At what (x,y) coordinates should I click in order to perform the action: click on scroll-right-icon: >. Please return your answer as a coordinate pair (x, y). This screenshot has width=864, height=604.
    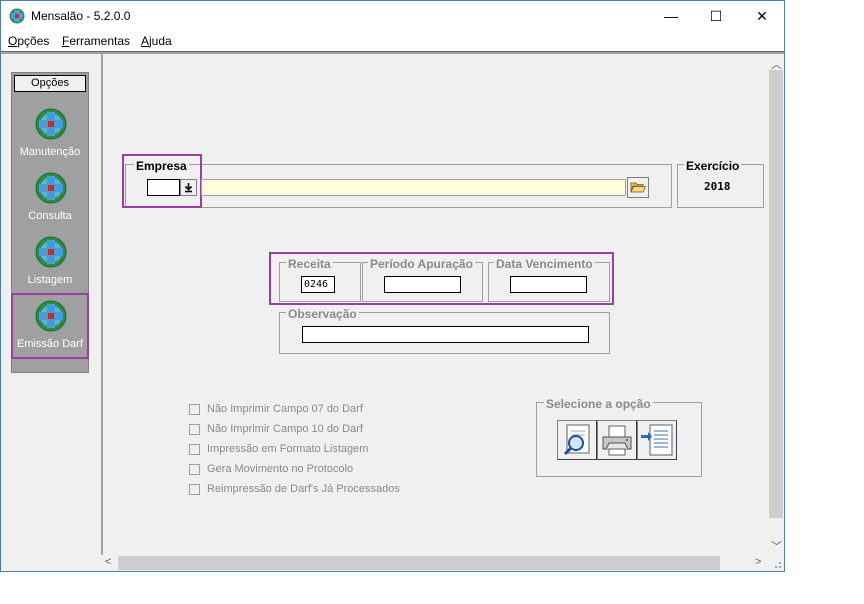
    Looking at the image, I should click on (758, 562).